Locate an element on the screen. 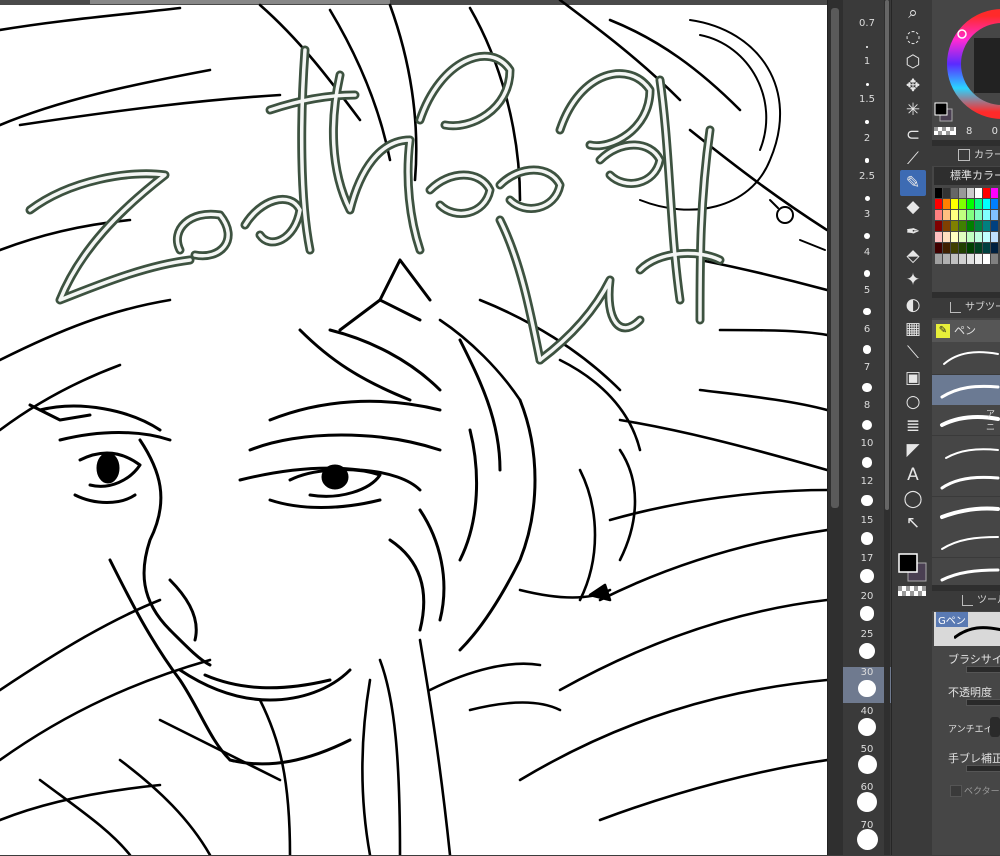  sub-tool-group-tab: ✎ ペン is located at coordinates (966, 331).